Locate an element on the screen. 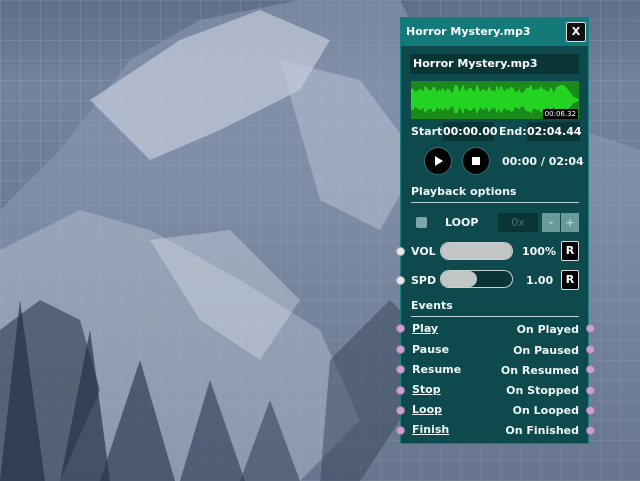 The width and height of the screenshot is (640, 481). speed-slider is located at coordinates (476, 279).